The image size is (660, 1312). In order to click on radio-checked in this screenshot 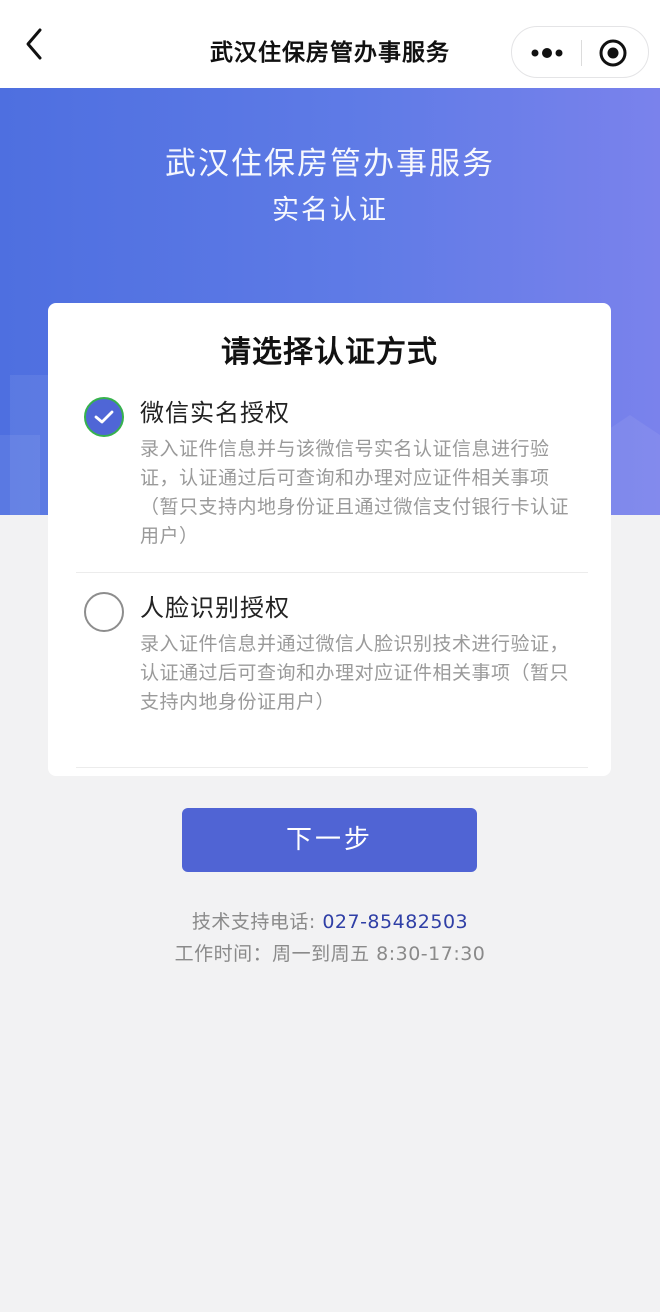, I will do `click(104, 417)`.